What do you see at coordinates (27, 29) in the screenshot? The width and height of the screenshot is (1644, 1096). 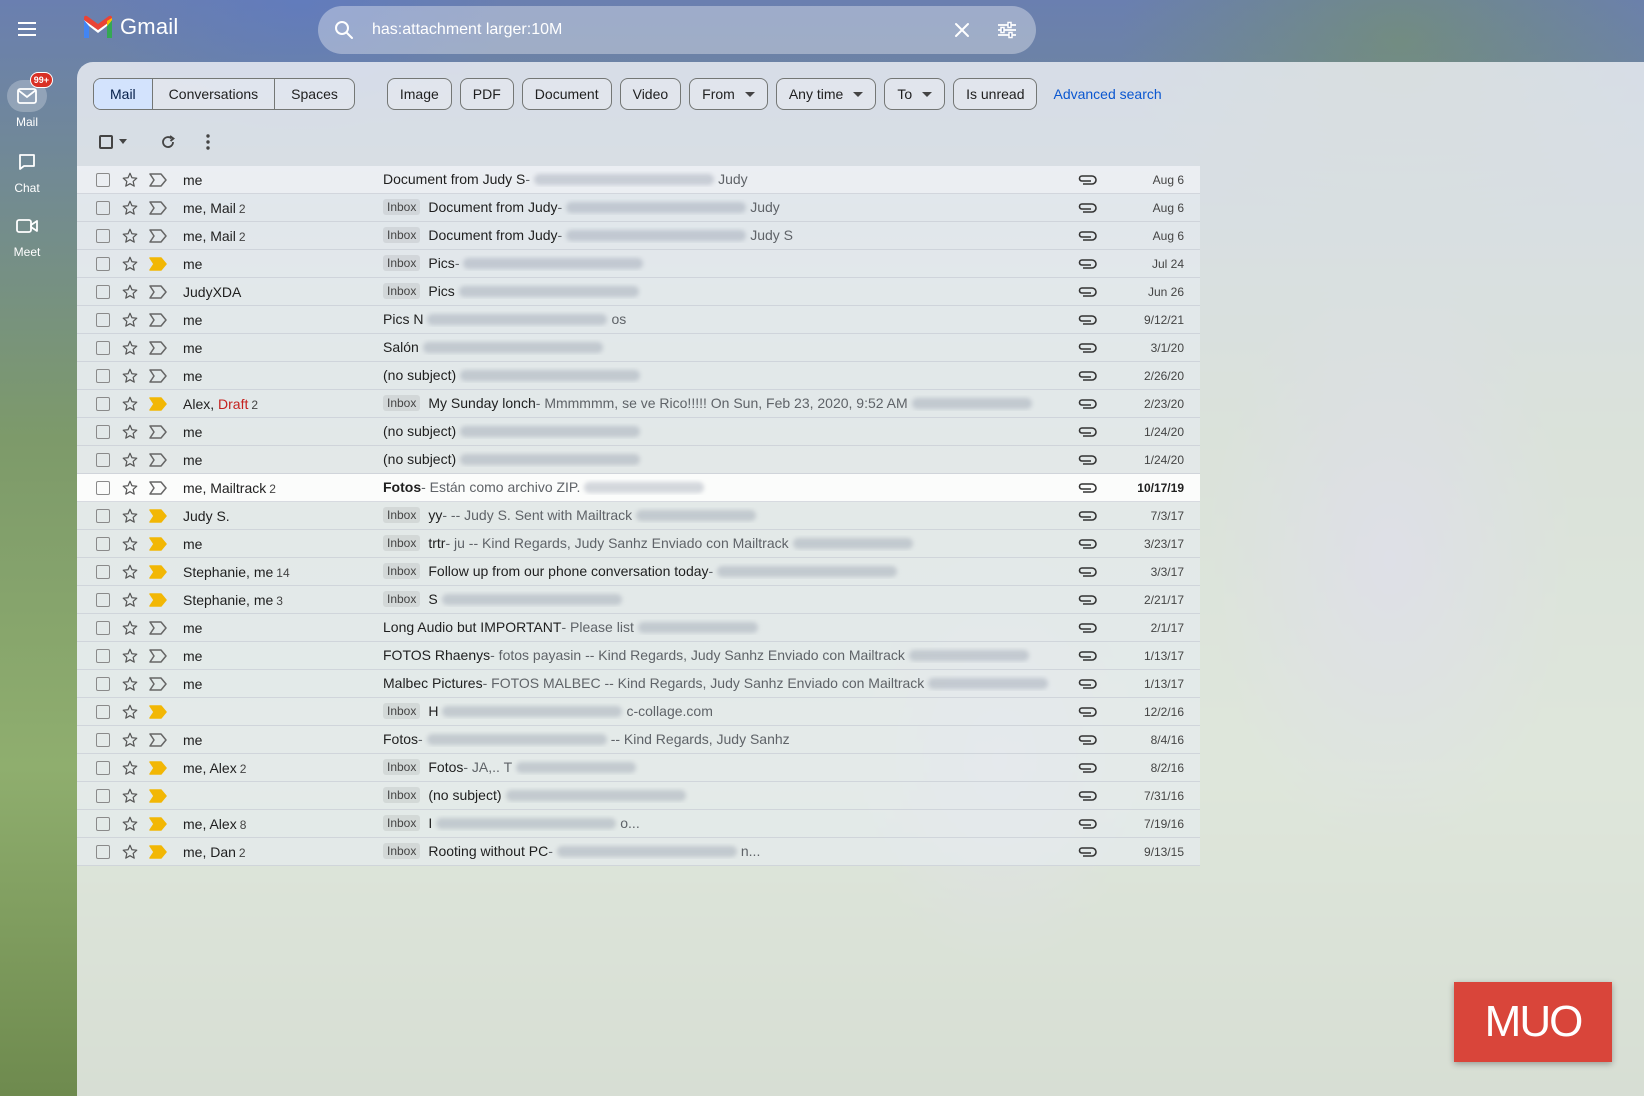 I see `main-menu-button` at bounding box center [27, 29].